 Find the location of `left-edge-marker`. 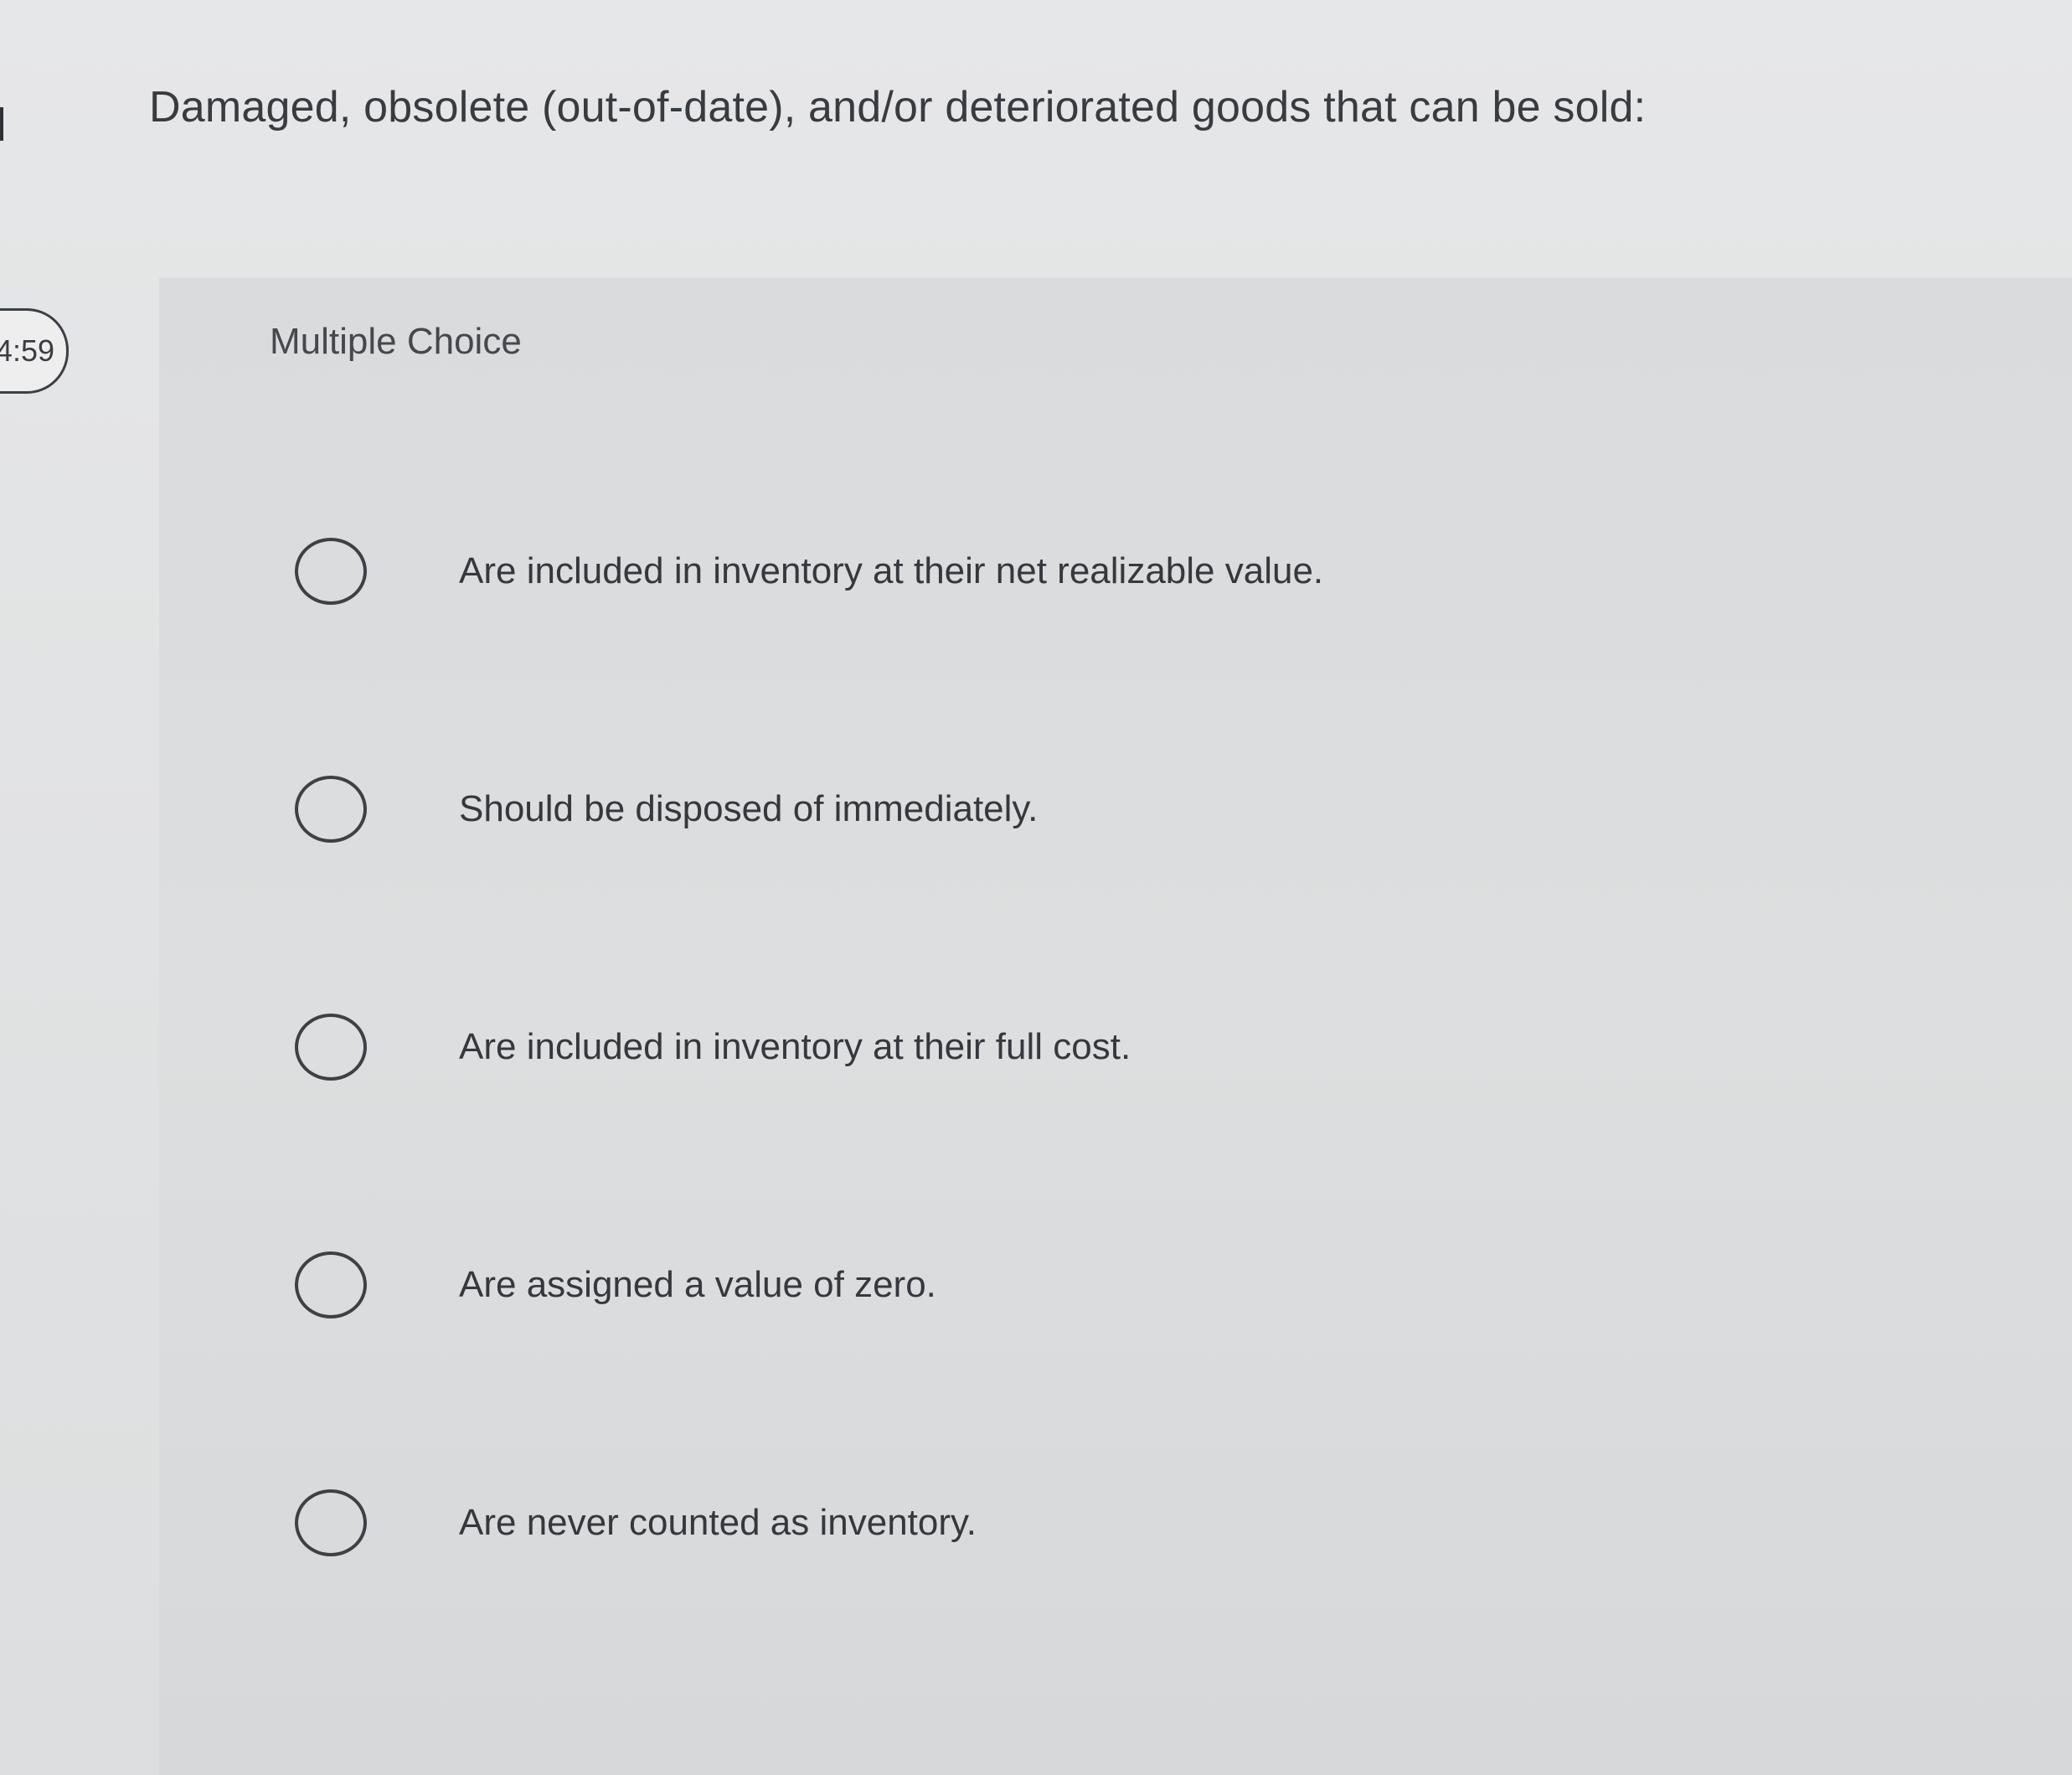

left-edge-marker is located at coordinates (1, 124).